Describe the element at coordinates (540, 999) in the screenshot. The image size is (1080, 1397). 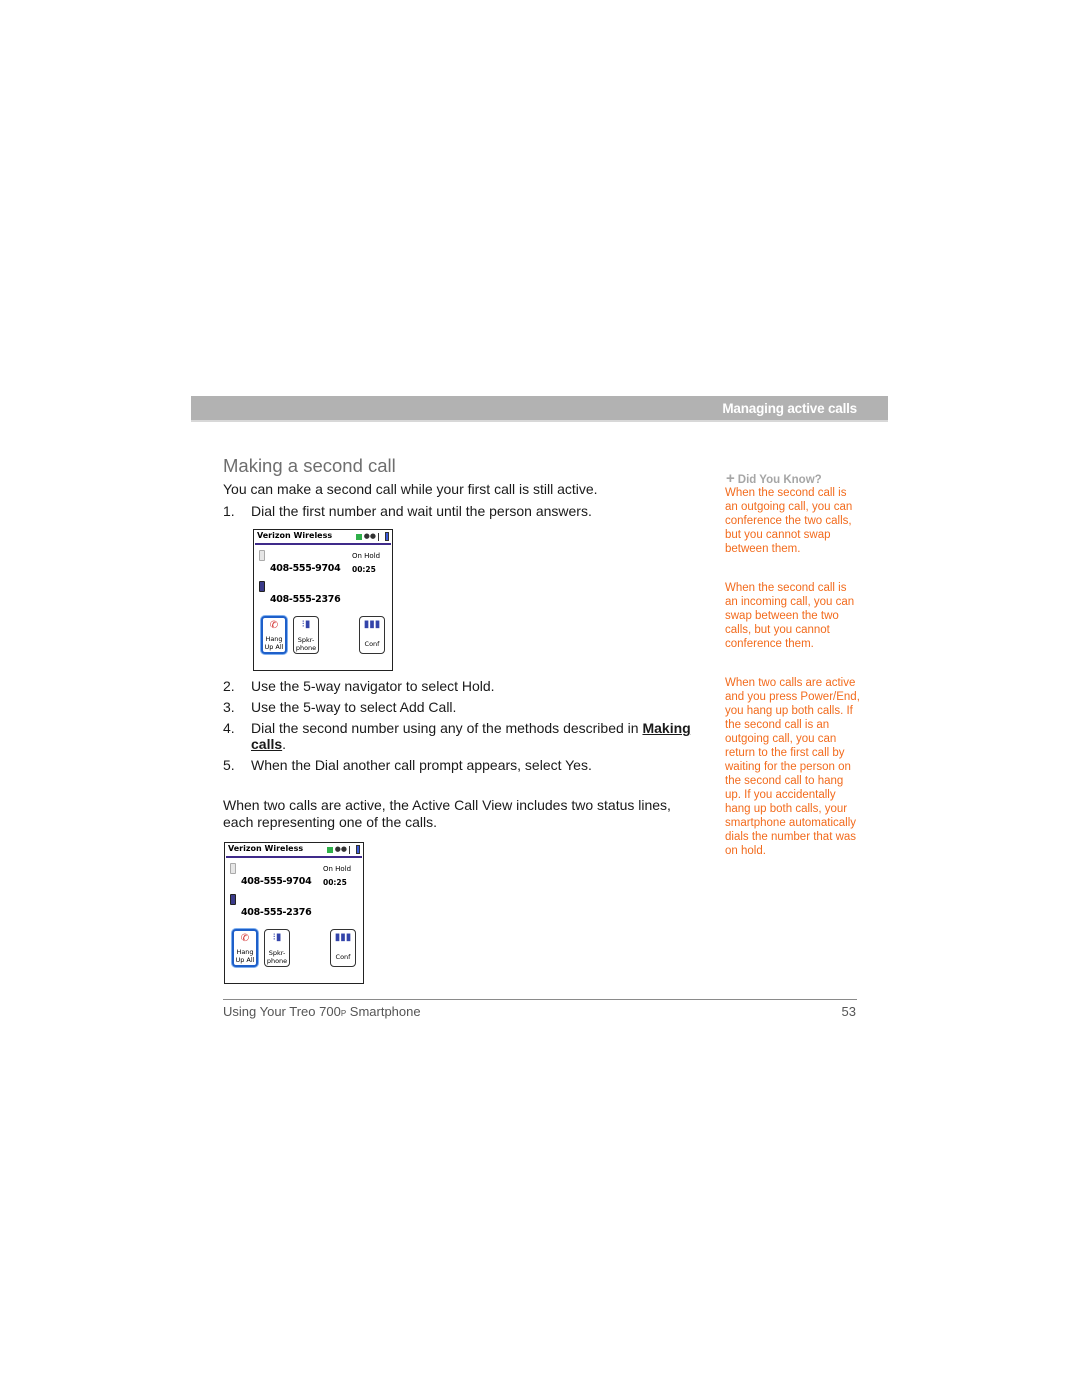
I see `footer-divider` at that location.